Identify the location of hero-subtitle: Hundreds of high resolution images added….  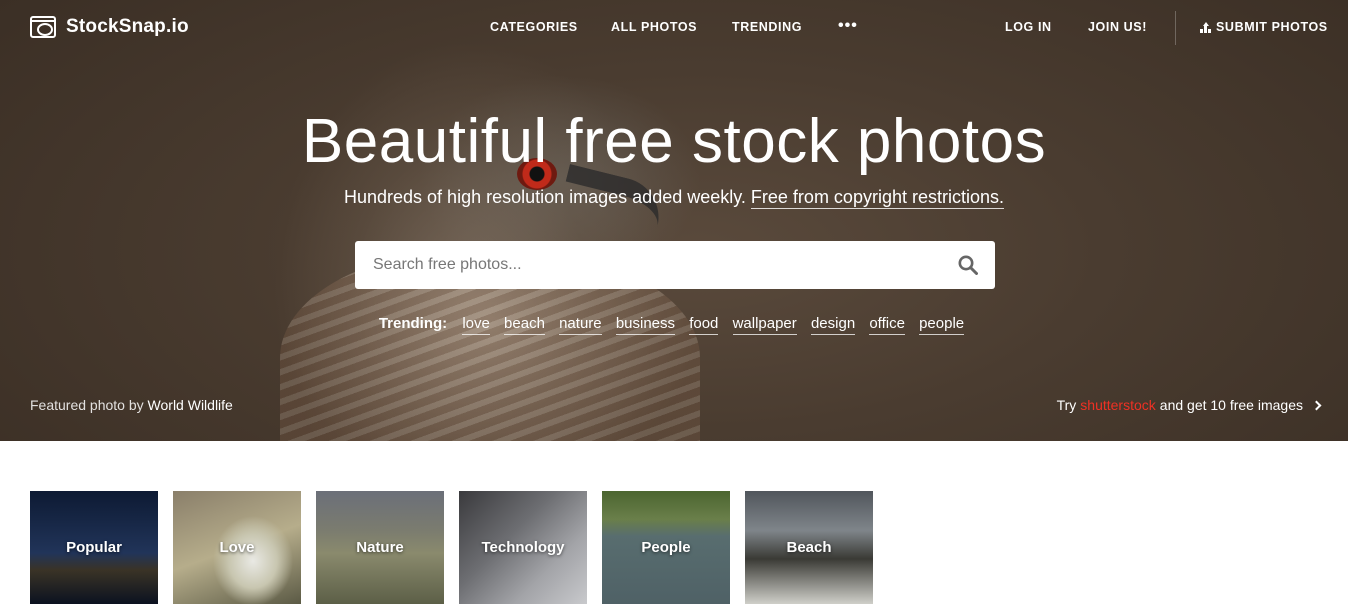
(674, 198).